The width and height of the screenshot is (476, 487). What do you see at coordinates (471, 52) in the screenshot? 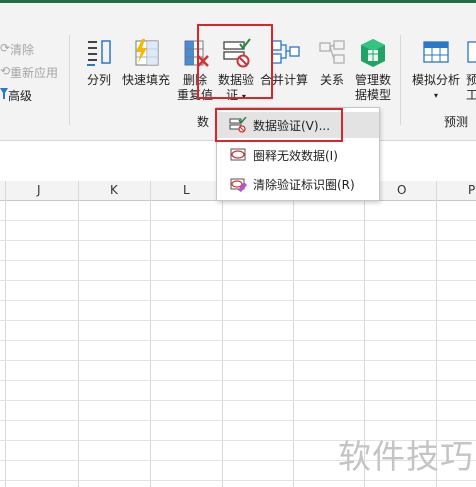
I see `forecast-sheet-icon` at bounding box center [471, 52].